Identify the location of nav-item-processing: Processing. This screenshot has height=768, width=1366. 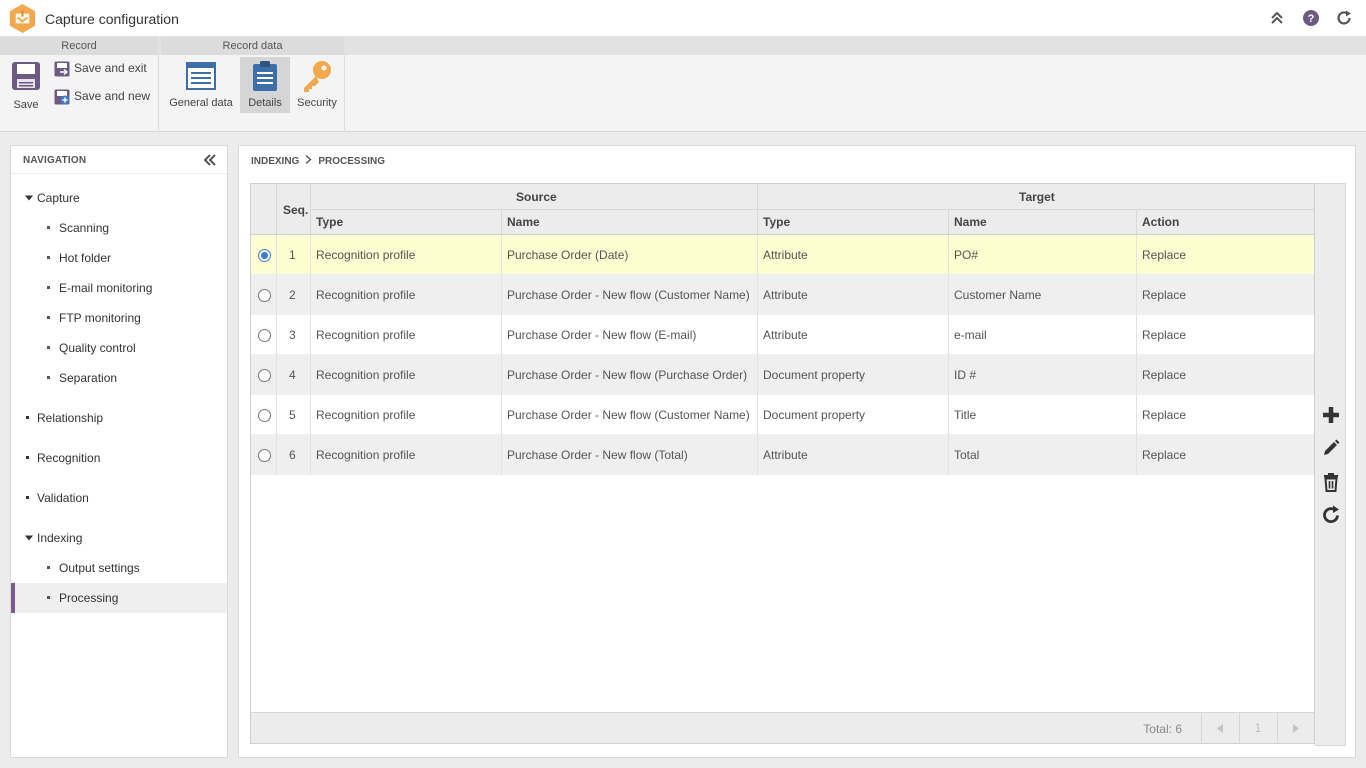
(119, 598).